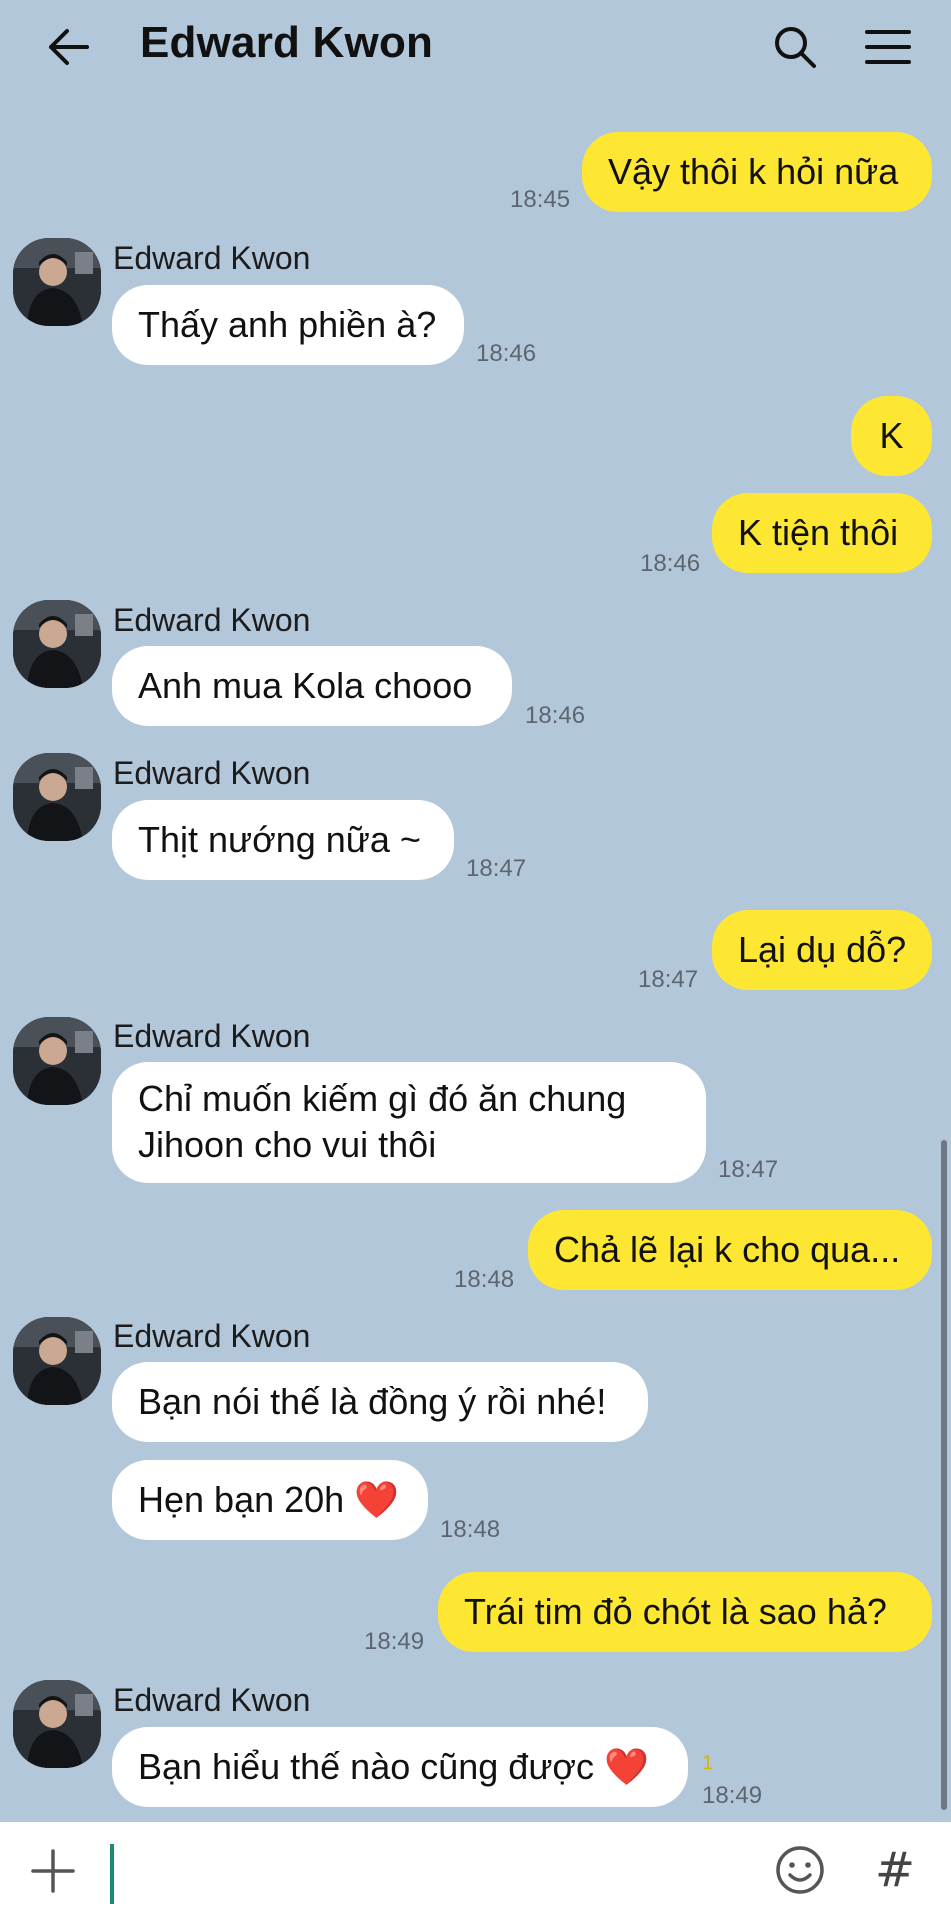  Describe the element at coordinates (822, 950) in the screenshot. I see `my-message-bubble: Lại dụ dỗ?` at that location.